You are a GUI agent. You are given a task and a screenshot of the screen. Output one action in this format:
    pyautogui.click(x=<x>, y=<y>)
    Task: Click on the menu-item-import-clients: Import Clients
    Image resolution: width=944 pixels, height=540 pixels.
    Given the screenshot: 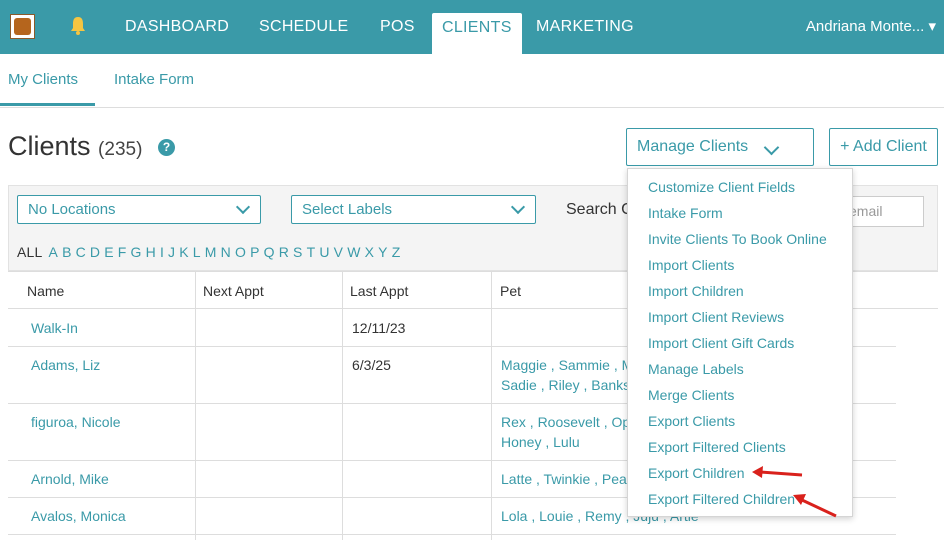 What is the action you would take?
    pyautogui.click(x=691, y=265)
    